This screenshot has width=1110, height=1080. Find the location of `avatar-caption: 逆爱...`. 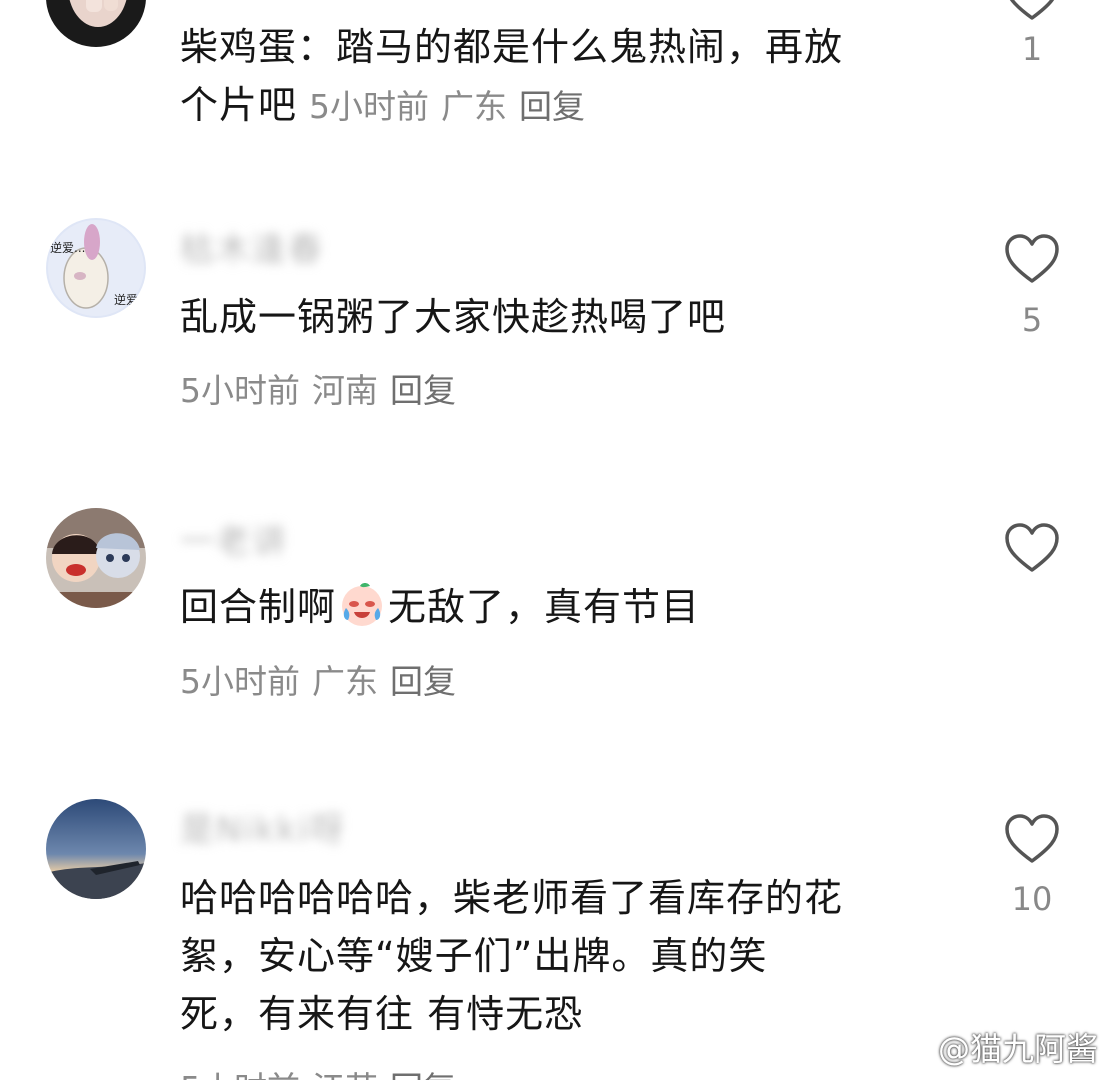

avatar-caption: 逆爱... is located at coordinates (67, 247).